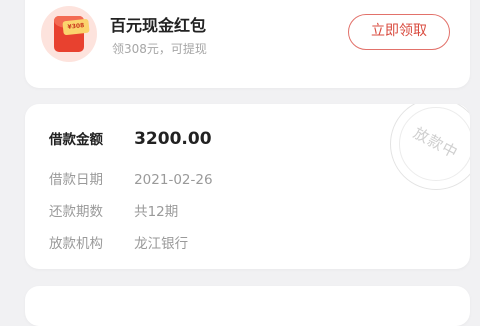 This screenshot has height=326, width=480. What do you see at coordinates (430, 147) in the screenshot?
I see `status-stamp: 放款中` at bounding box center [430, 147].